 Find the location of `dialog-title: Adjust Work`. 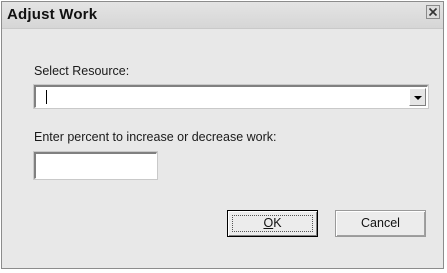

dialog-title: Adjust Work is located at coordinates (52, 14).